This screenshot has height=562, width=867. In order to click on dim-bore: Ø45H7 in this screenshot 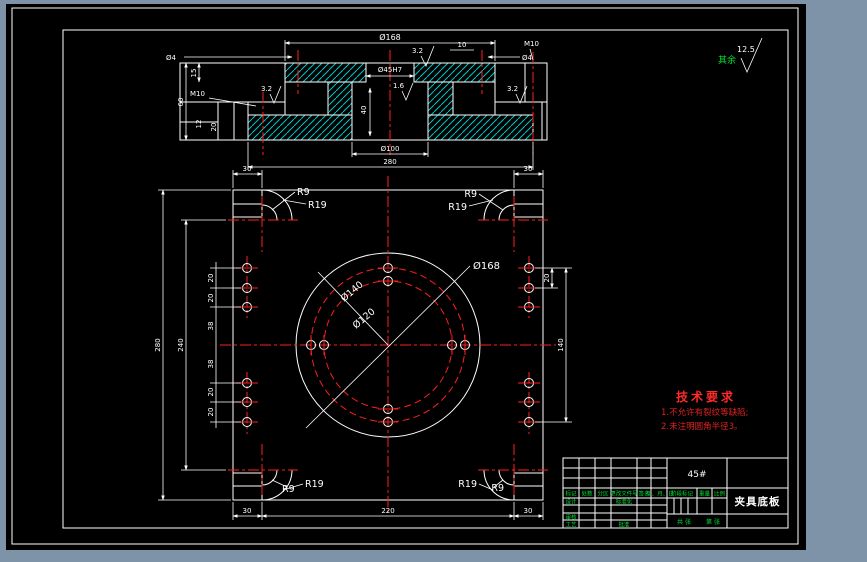, I will do `click(390, 70)`.